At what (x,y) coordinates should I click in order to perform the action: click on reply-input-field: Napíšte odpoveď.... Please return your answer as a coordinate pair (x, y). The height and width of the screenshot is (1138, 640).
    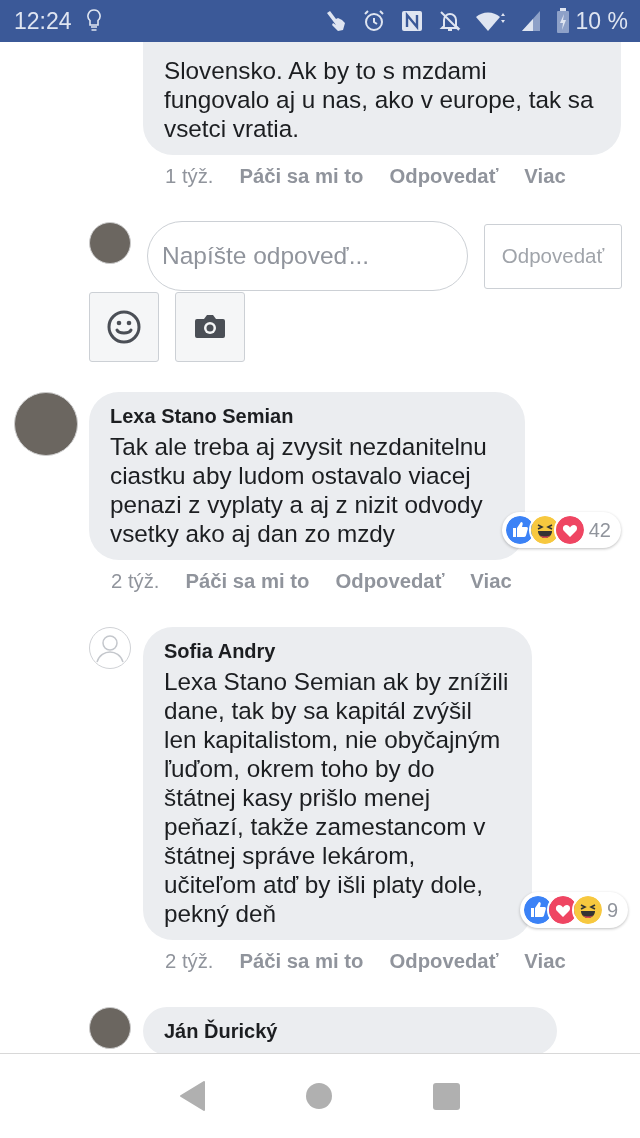
    Looking at the image, I should click on (307, 256).